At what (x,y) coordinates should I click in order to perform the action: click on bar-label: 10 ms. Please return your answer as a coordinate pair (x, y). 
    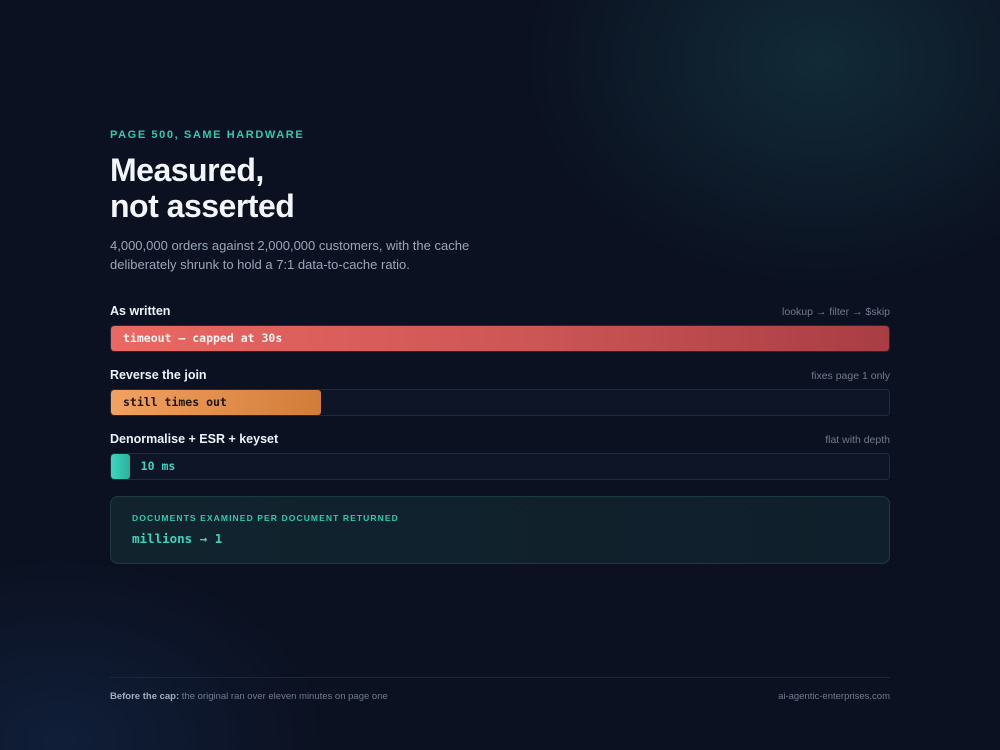
    Looking at the image, I should click on (158, 466).